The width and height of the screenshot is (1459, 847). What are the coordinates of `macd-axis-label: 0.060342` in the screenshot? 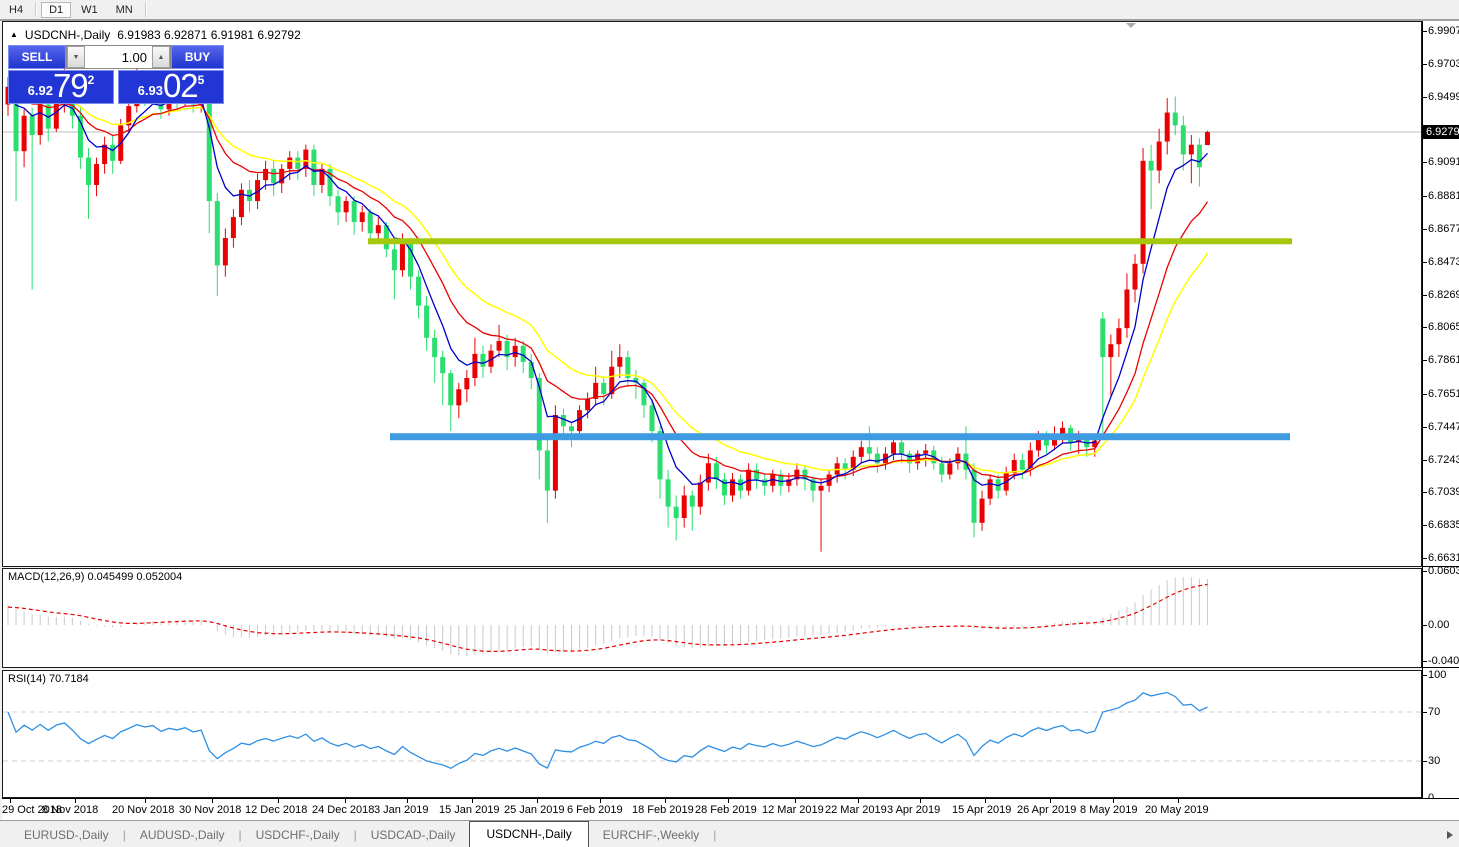 It's located at (1443, 571).